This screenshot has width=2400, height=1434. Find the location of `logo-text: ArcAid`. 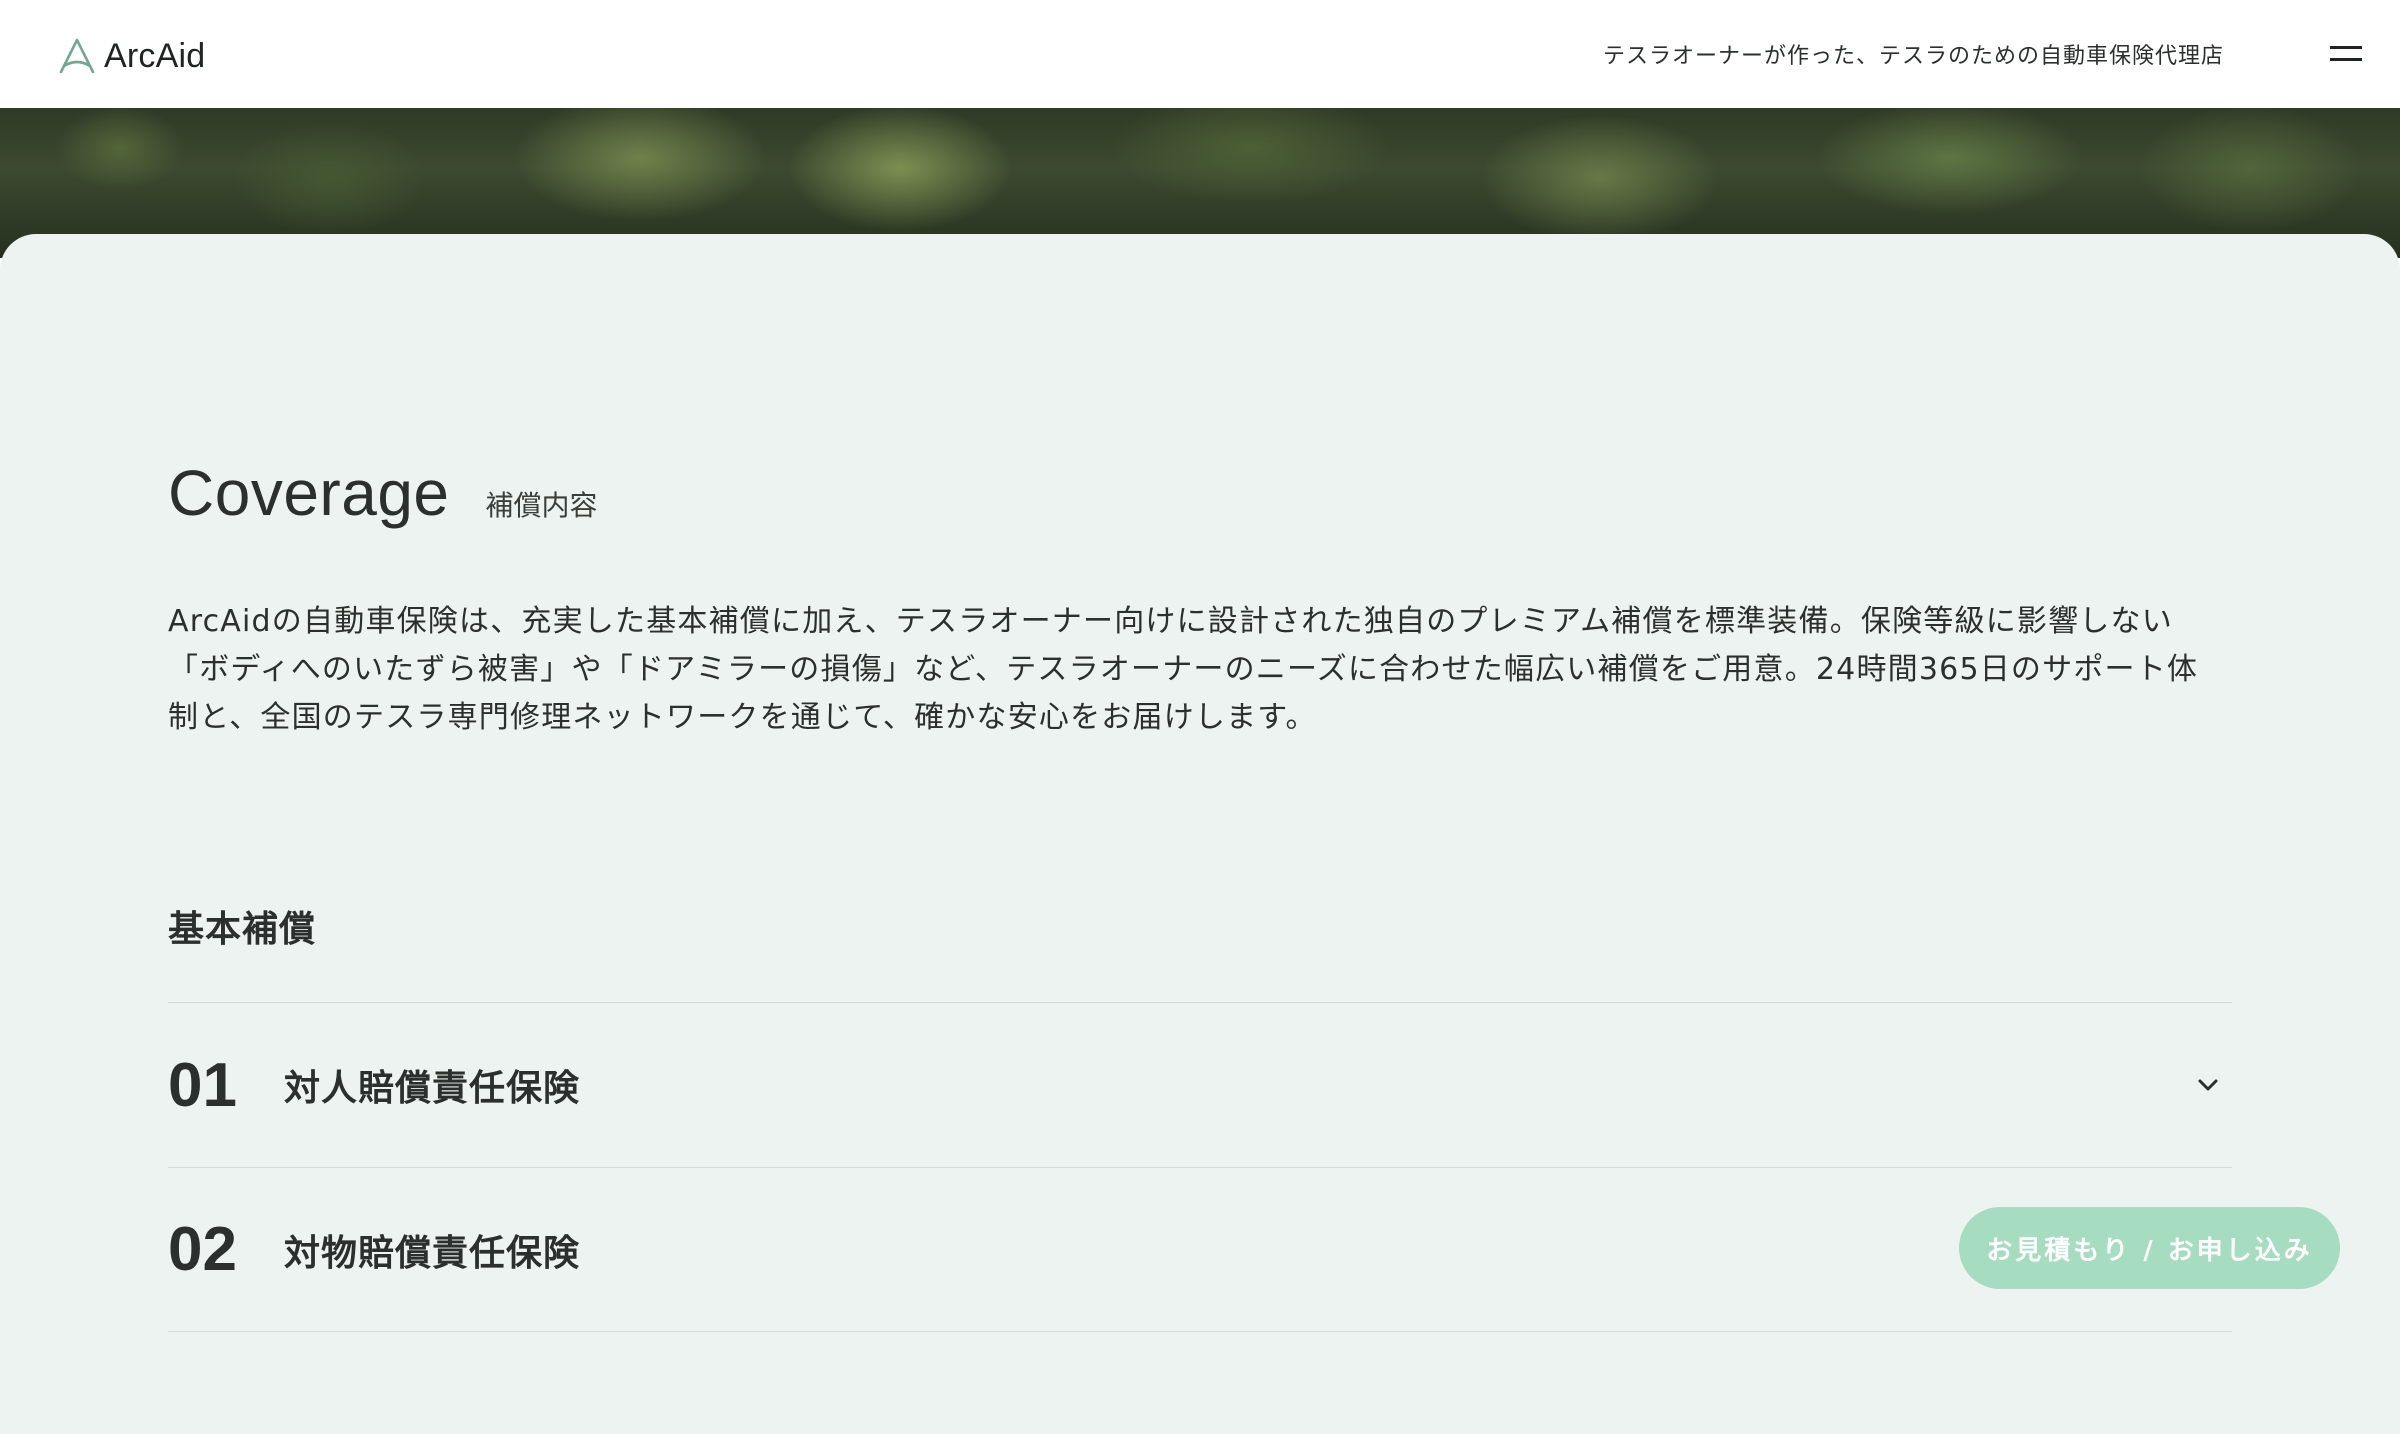

logo-text: ArcAid is located at coordinates (155, 55).